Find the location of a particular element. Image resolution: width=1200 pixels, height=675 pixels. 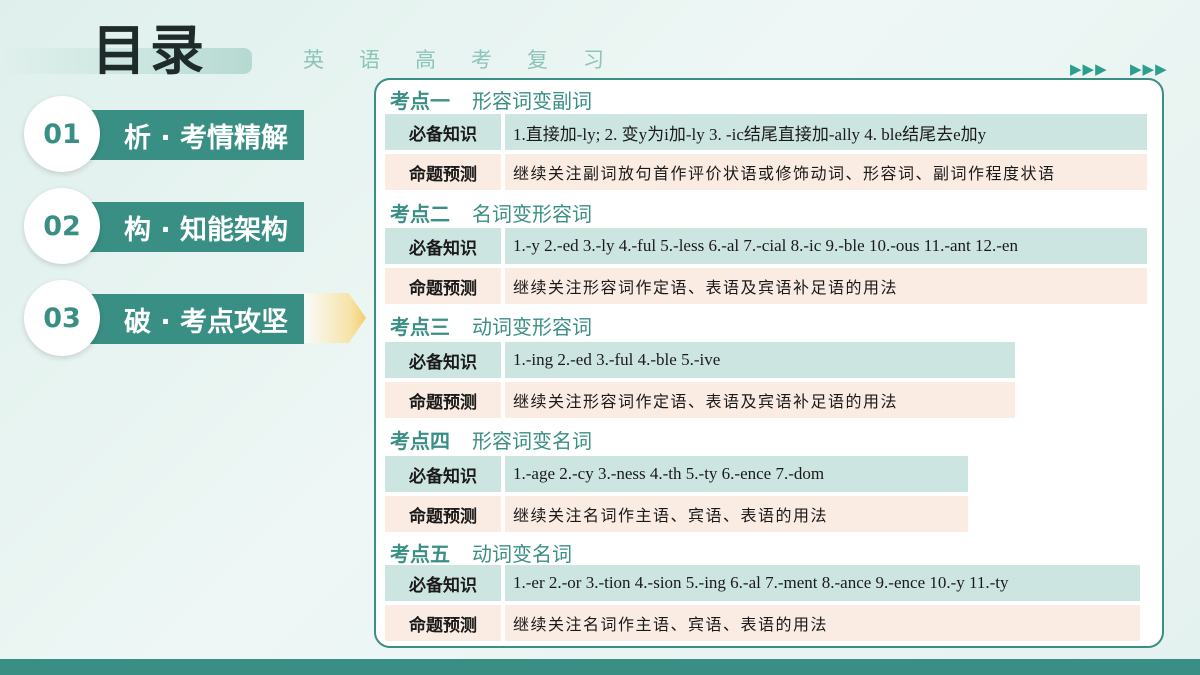

active-arrow-icon is located at coordinates (335, 318).